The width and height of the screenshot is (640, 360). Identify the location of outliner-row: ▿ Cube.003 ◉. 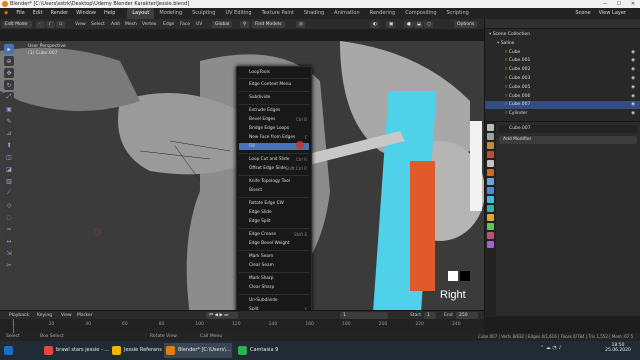
(562, 79).